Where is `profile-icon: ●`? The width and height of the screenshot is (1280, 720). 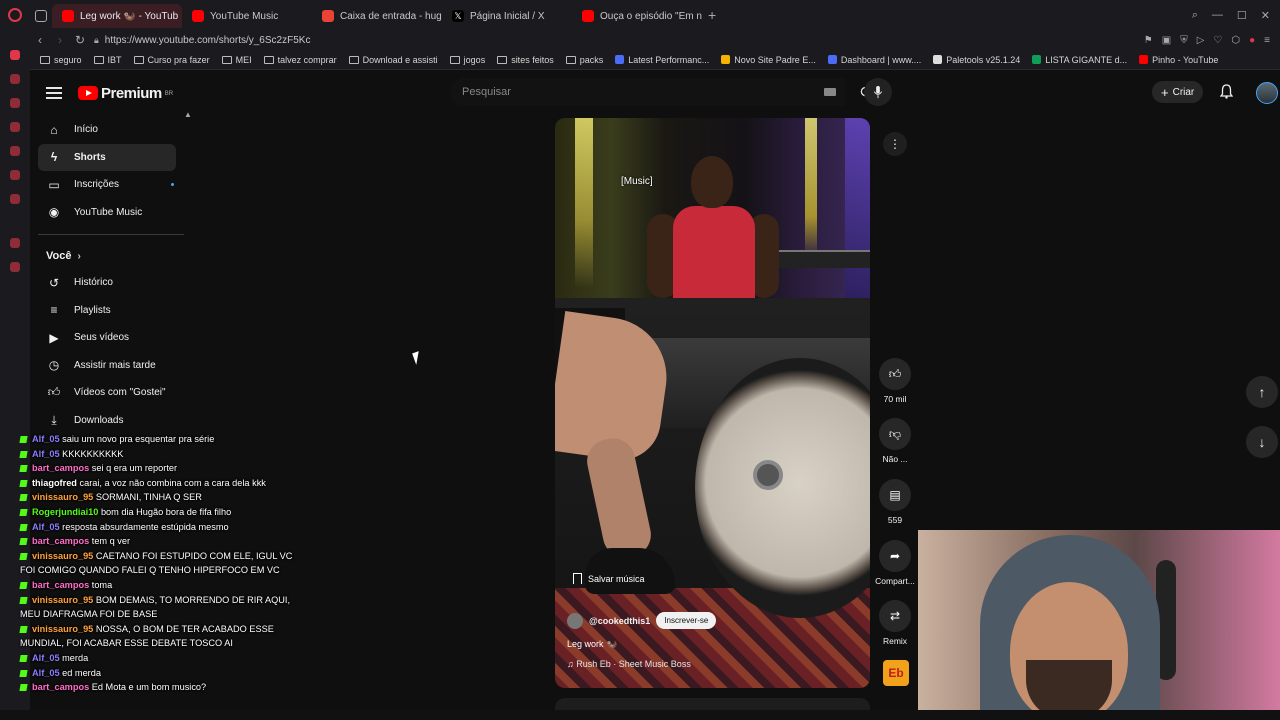
profile-icon: ● is located at coordinates (1252, 40).